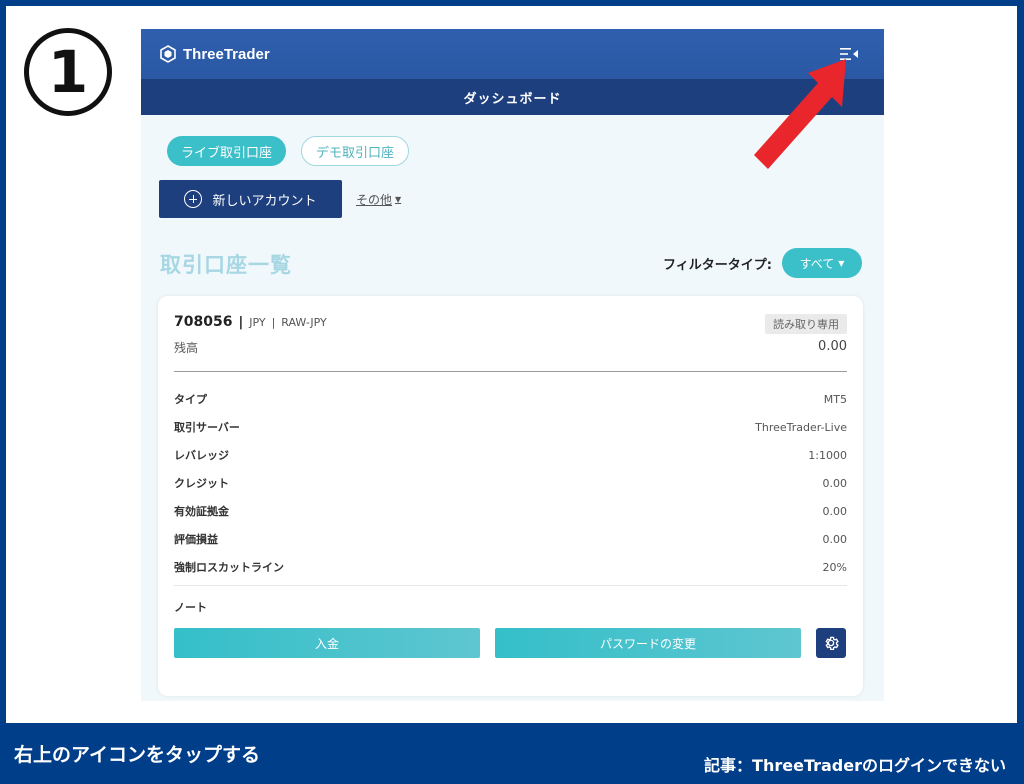  Describe the element at coordinates (806, 324) in the screenshot. I see `readonly-badge: 読み取り専用` at that location.